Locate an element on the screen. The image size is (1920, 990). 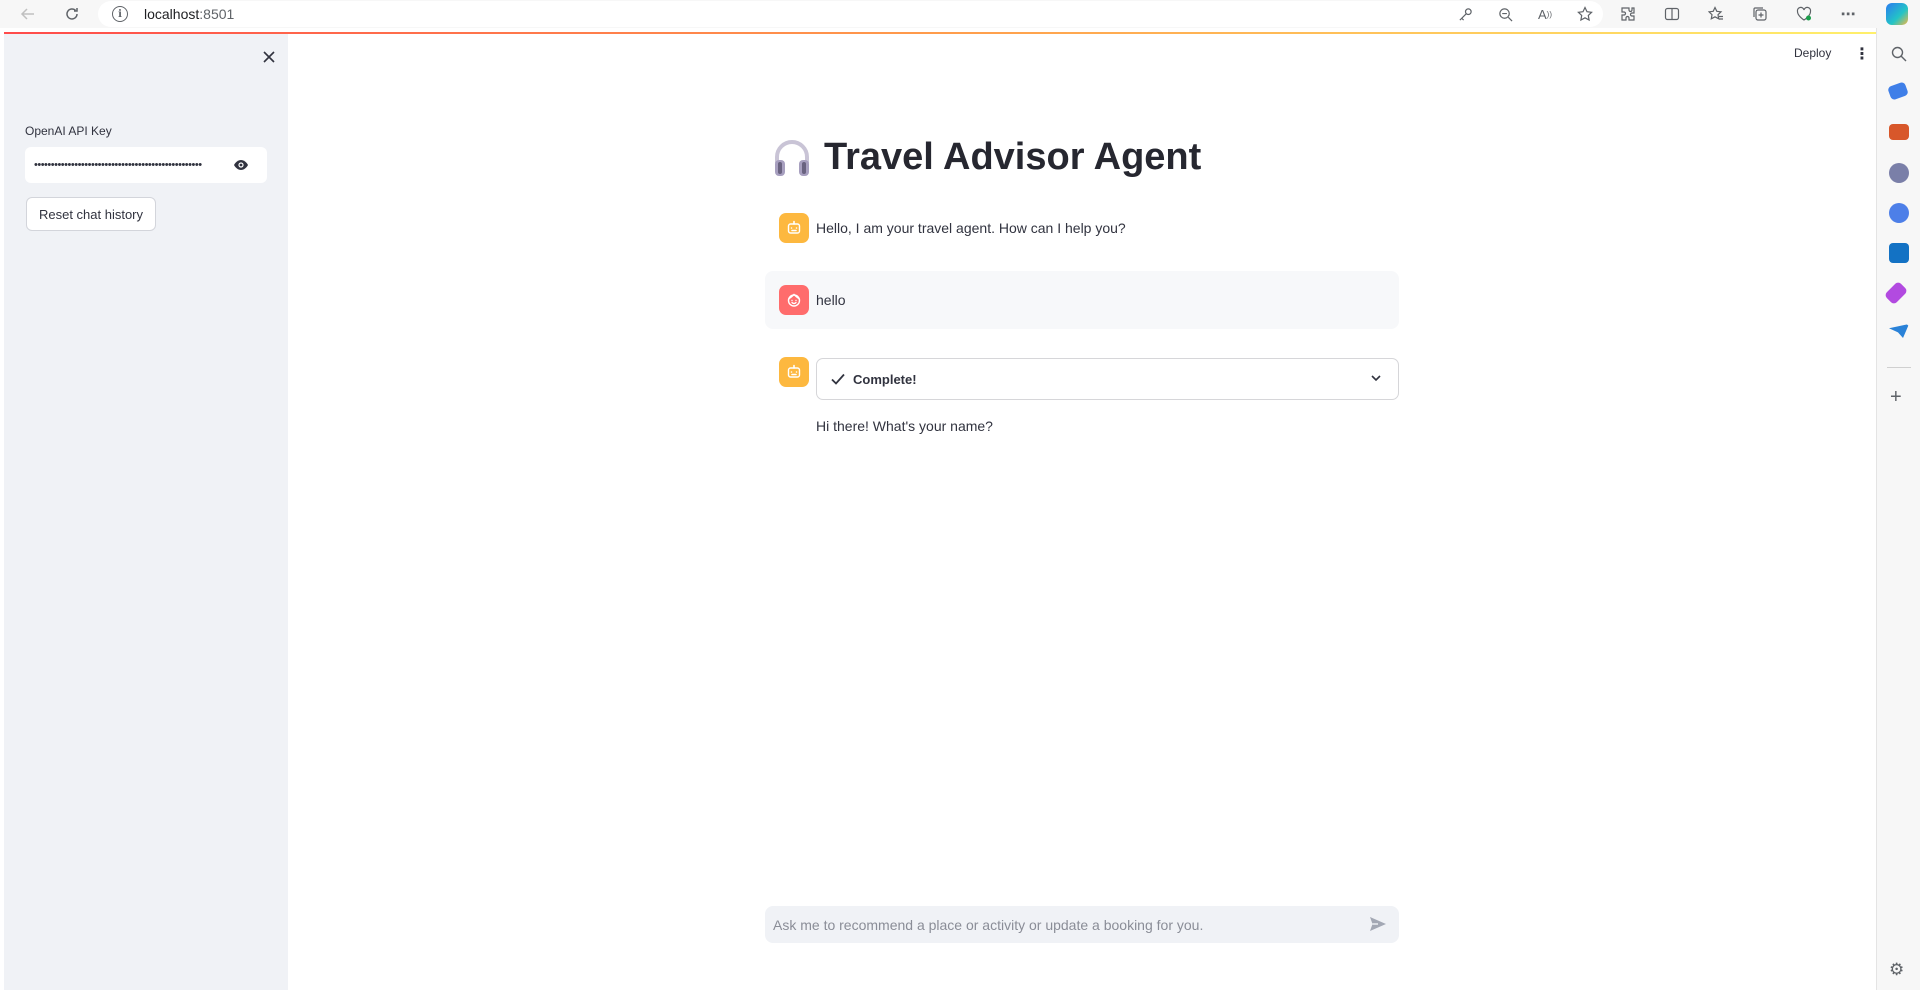
close-sidebar-icon is located at coordinates (269, 57).